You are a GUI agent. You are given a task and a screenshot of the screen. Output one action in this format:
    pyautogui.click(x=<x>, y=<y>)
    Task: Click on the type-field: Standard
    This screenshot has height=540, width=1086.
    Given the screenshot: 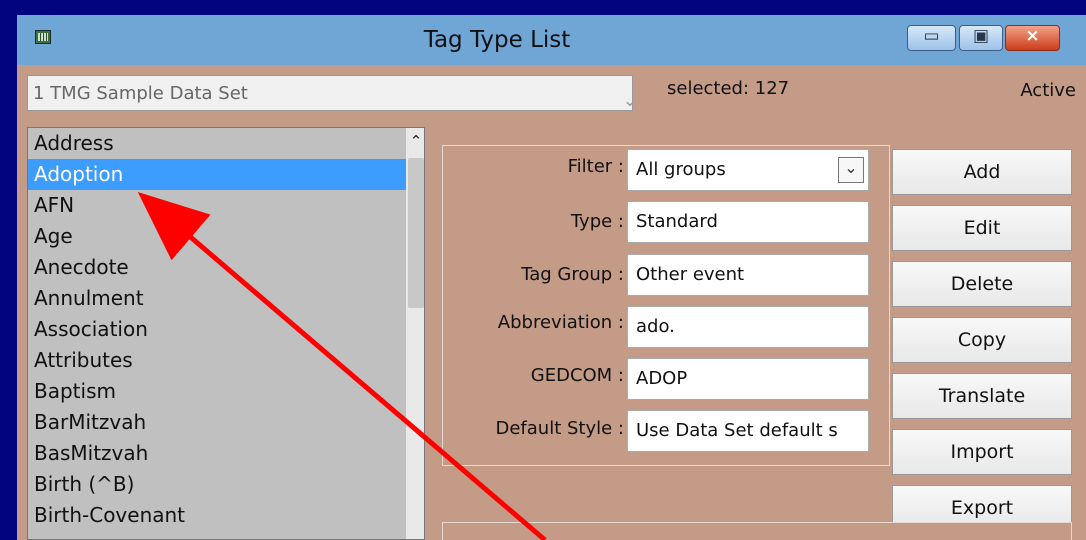 What is the action you would take?
    pyautogui.click(x=748, y=222)
    